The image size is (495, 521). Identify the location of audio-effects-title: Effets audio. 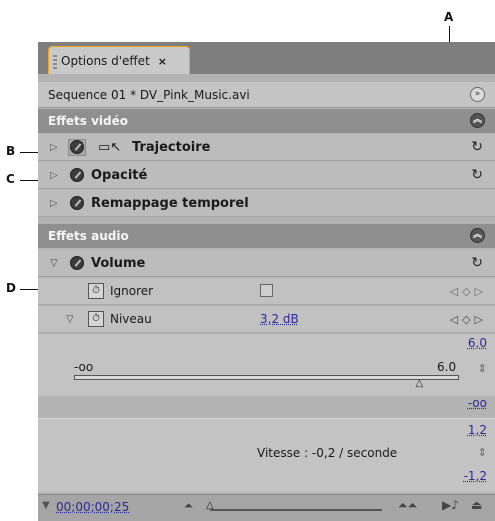
(88, 236).